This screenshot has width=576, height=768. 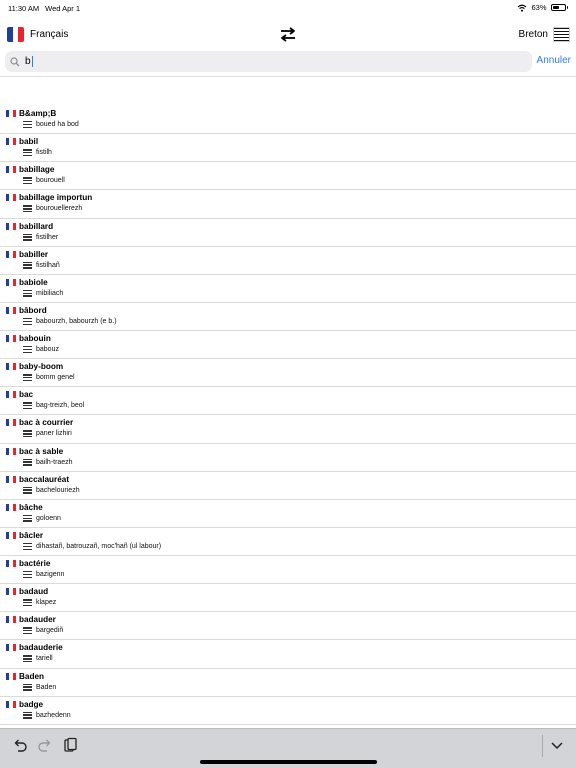 I want to click on list-item: babiller fistilhañ, so click(x=288, y=261).